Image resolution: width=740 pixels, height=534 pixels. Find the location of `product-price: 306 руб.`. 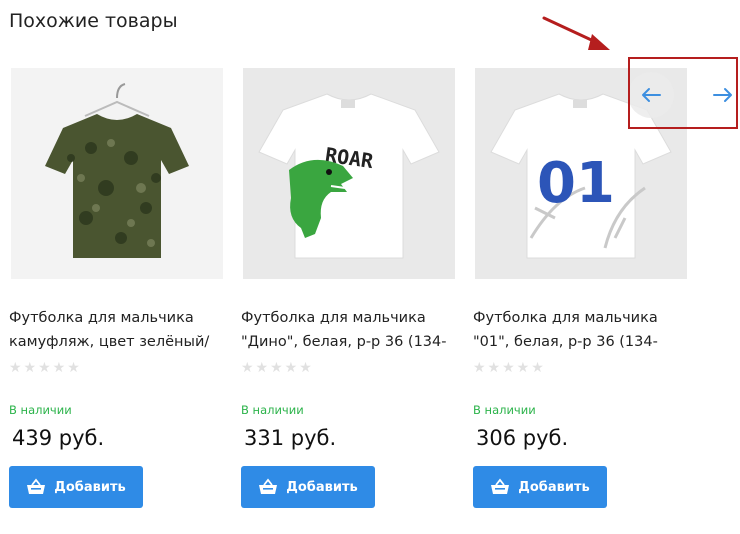

product-price: 306 руб. is located at coordinates (522, 438).